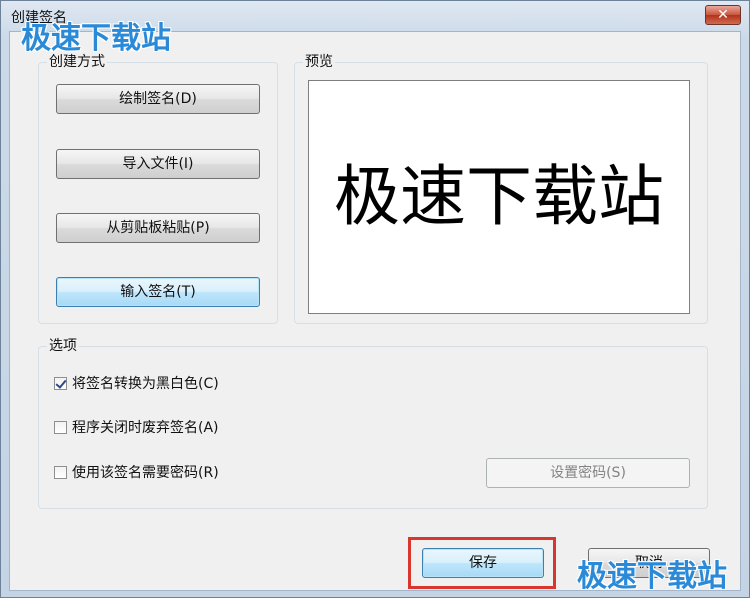 This screenshot has width=750, height=598. Describe the element at coordinates (588, 473) in the screenshot. I see `set-password-button: 设置密码(S)` at that location.